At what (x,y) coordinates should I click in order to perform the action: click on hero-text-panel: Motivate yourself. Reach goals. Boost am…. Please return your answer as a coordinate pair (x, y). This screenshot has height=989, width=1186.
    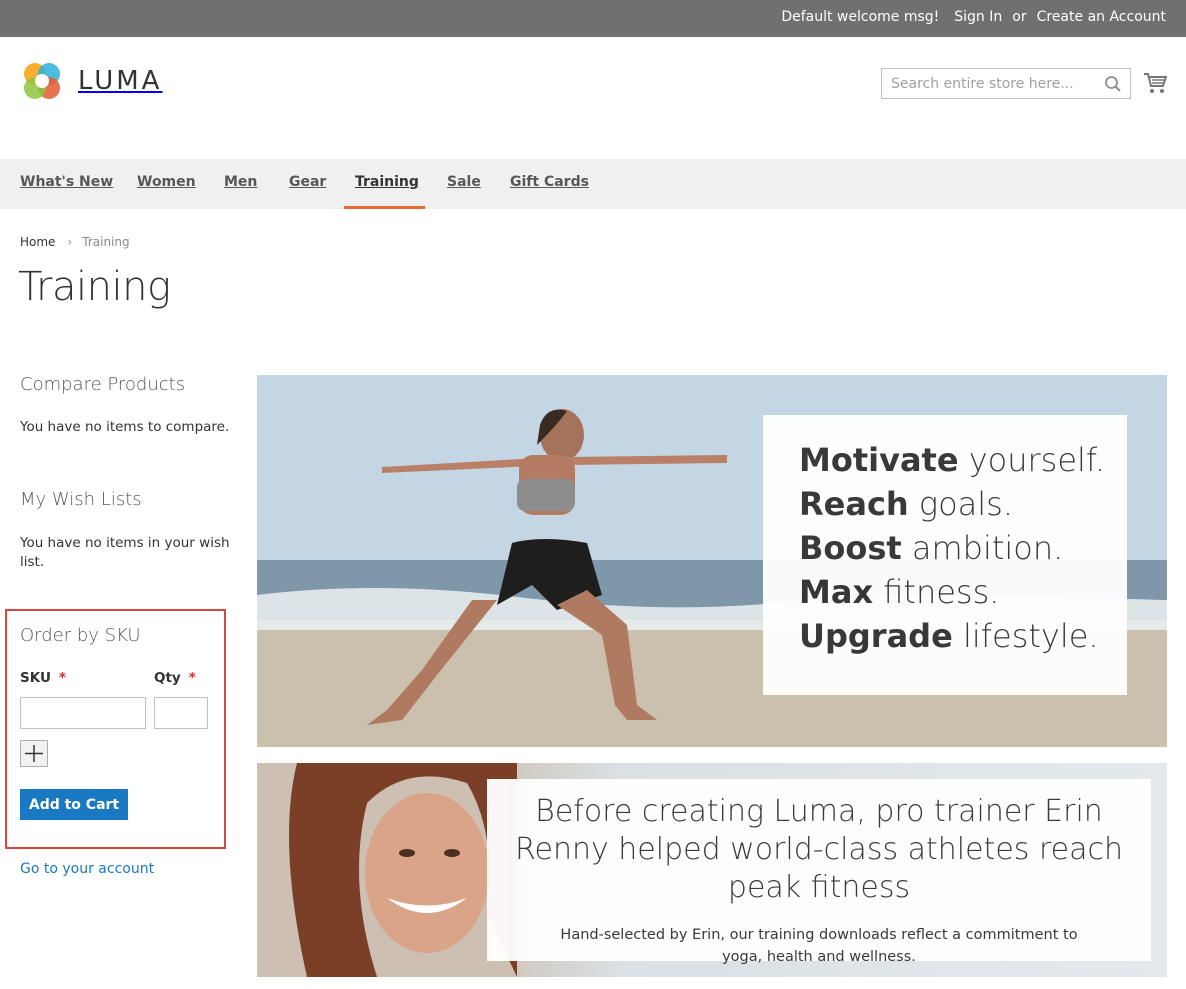
    Looking at the image, I should click on (945, 555).